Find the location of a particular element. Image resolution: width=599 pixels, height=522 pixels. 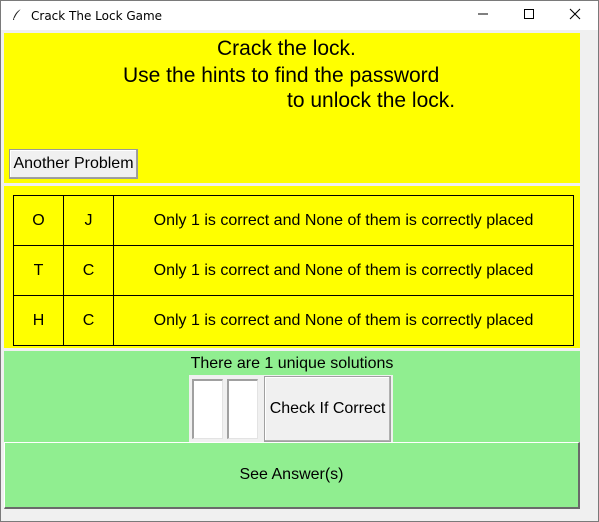

maximize-icon is located at coordinates (529, 16).